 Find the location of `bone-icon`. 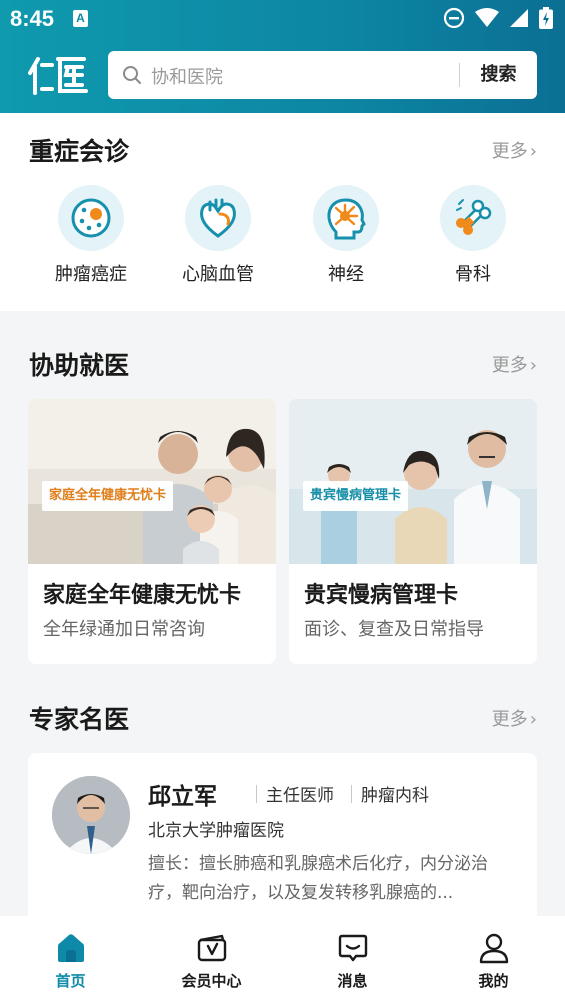

bone-icon is located at coordinates (473, 218).